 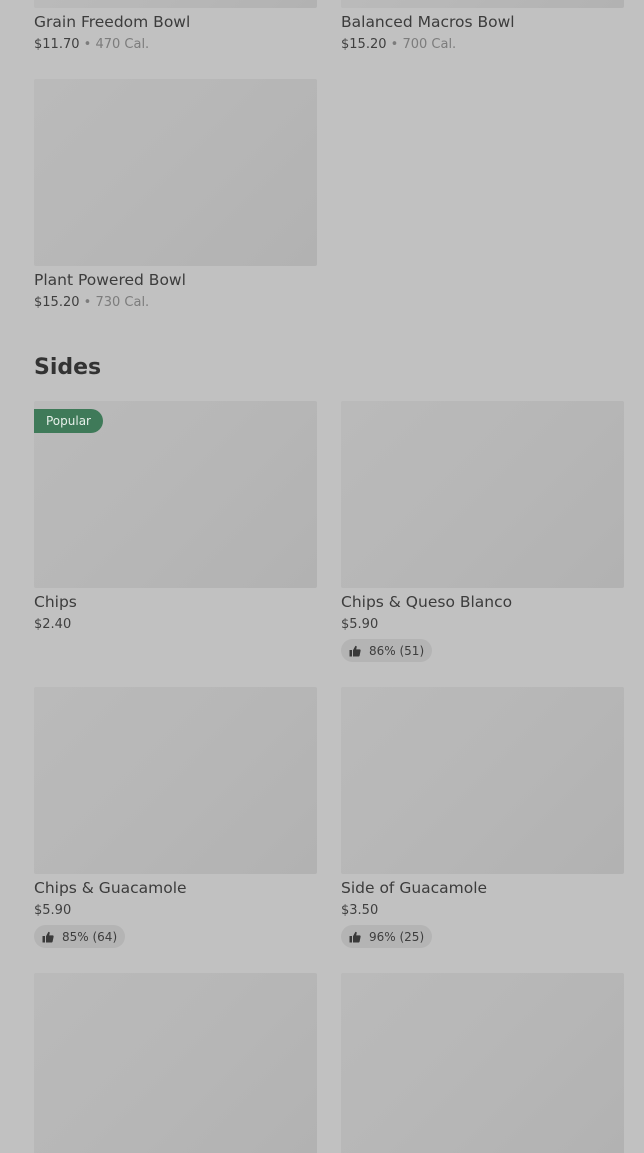 What do you see at coordinates (90, 936) in the screenshot?
I see `rating-text: 85% (64)` at bounding box center [90, 936].